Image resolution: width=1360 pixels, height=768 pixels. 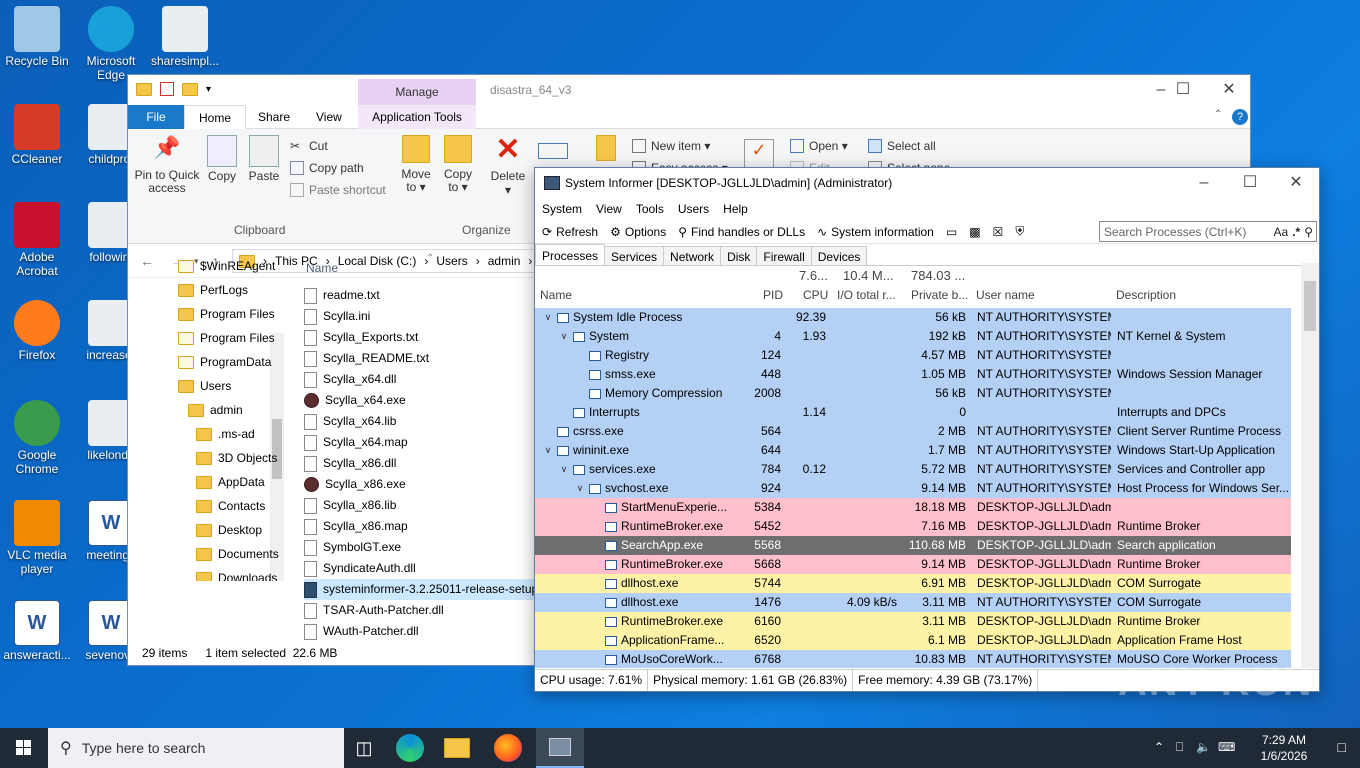 I want to click on nav-item: 3D Objects, so click(x=236, y=458).